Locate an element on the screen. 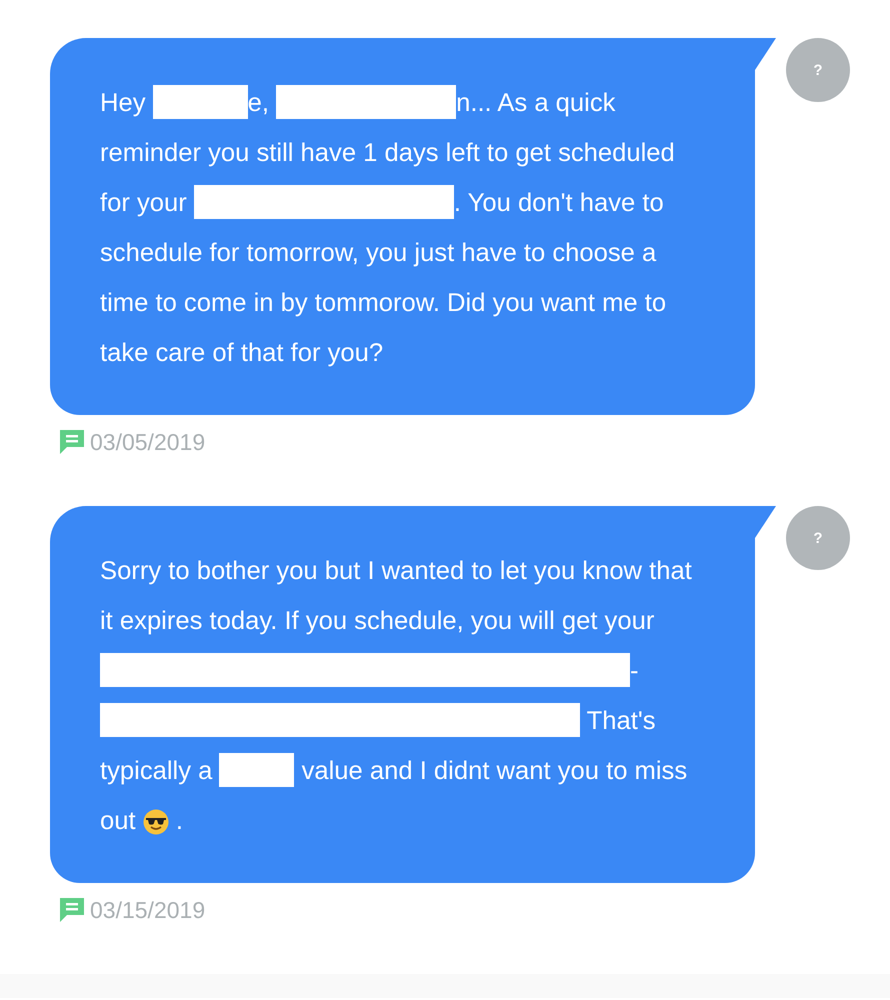 The width and height of the screenshot is (890, 1000). sunglasses-smiley-icon is located at coordinates (155, 822).